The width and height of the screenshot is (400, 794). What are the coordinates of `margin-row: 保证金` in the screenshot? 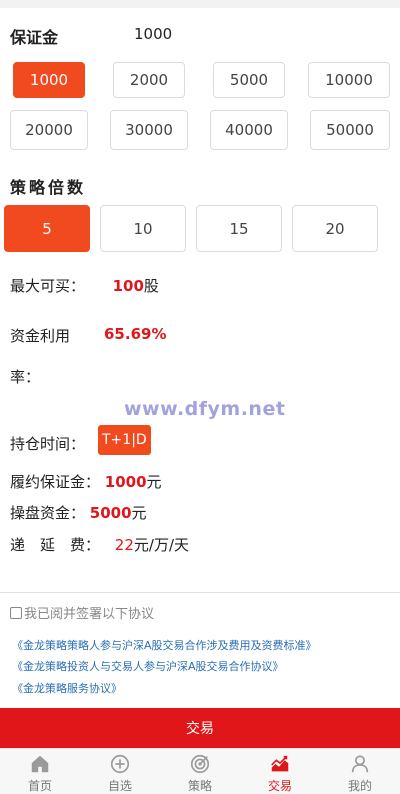 It's located at (200, 33).